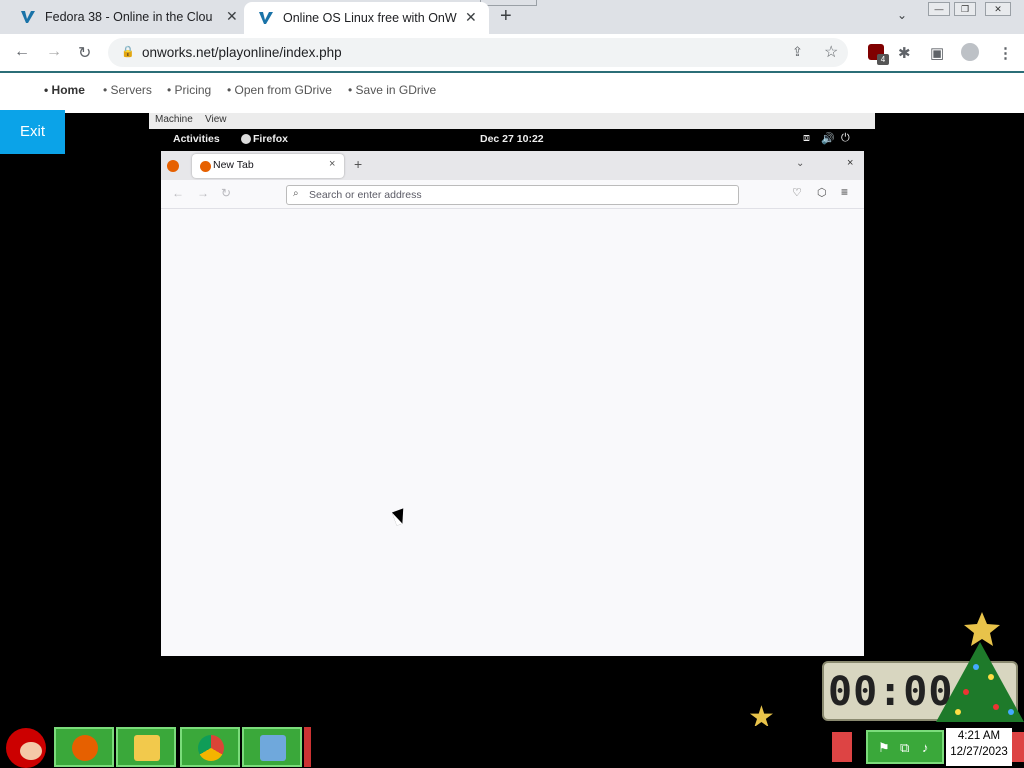 This screenshot has width=1024, height=768. Describe the element at coordinates (822, 192) in the screenshot. I see `firefox-extensions-icon: ⬡` at that location.